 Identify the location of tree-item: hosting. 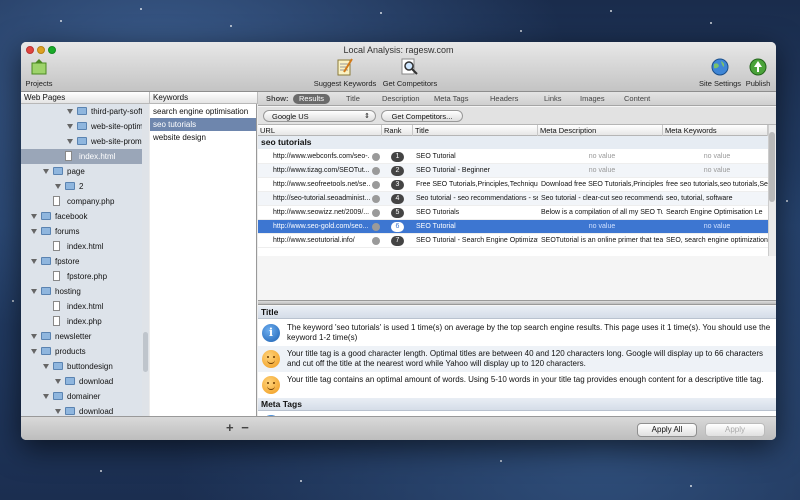
(84, 291).